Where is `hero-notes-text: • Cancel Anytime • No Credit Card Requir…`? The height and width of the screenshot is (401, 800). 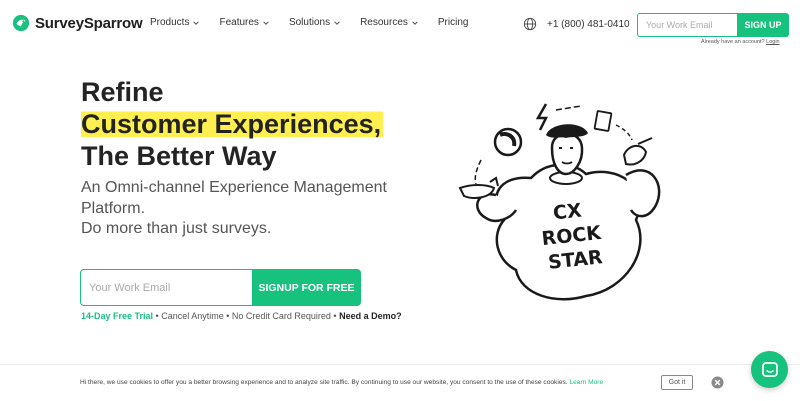 hero-notes-text: • Cancel Anytime • No Credit Card Requir… is located at coordinates (246, 316).